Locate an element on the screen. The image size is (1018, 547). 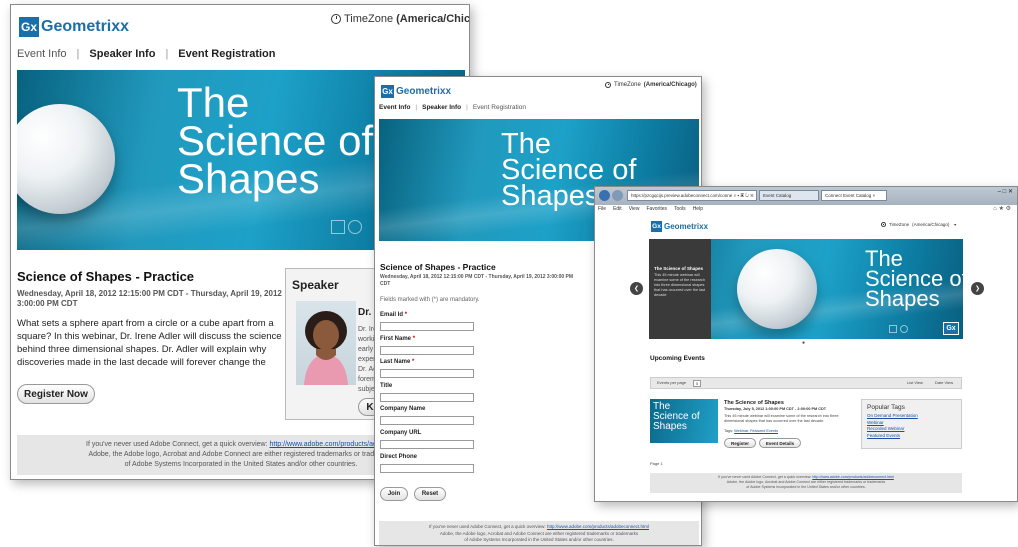
event-thumbnail: The Science of Shapes is located at coordinates (684, 421).